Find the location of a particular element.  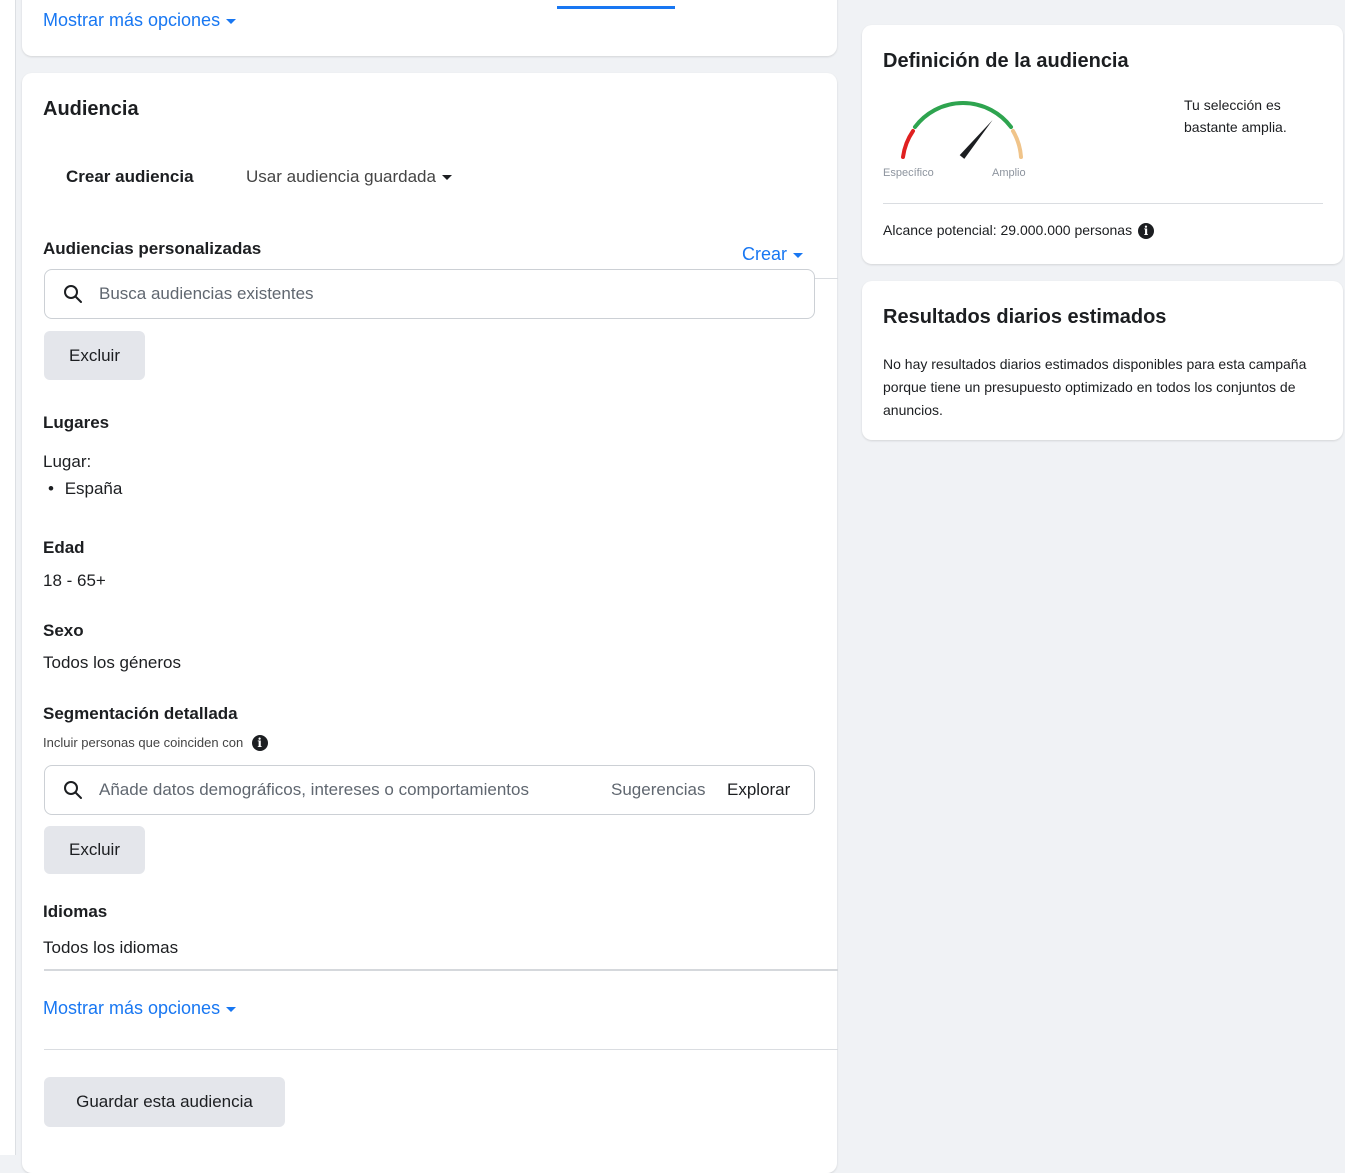

top-tab-indicator is located at coordinates (616, 7).